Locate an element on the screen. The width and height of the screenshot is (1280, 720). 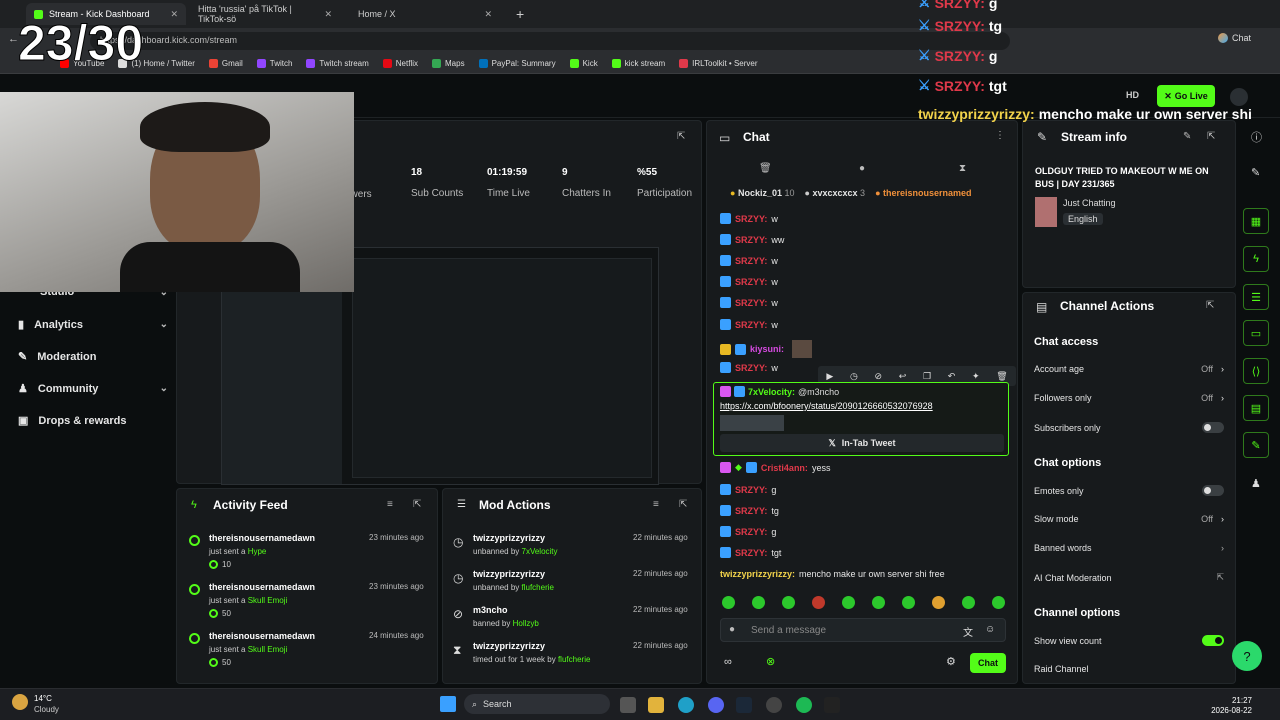
chat-browser-button: Chat is located at coordinates (1234, 38).